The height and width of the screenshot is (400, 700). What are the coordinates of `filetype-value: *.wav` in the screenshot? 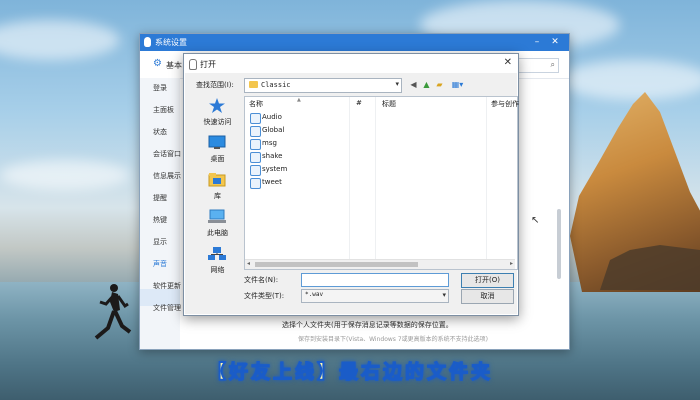 It's located at (314, 294).